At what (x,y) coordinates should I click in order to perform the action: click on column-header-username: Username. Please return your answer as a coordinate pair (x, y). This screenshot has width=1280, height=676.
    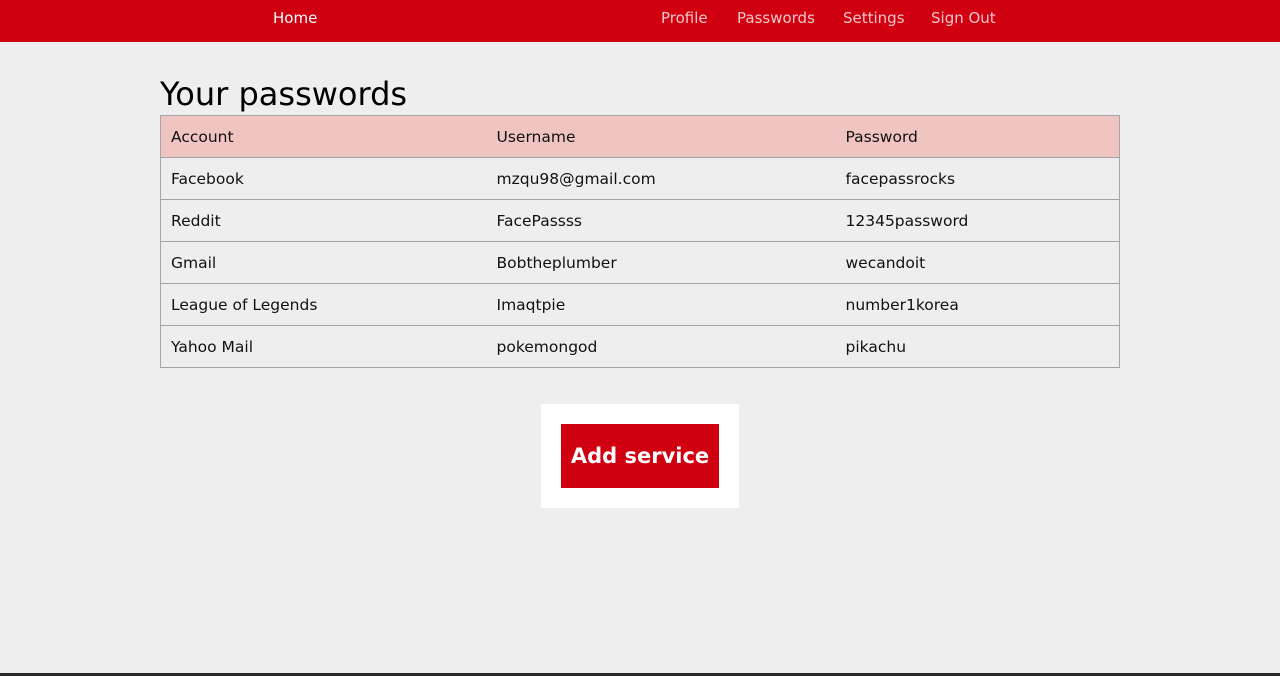
    Looking at the image, I should click on (661, 136).